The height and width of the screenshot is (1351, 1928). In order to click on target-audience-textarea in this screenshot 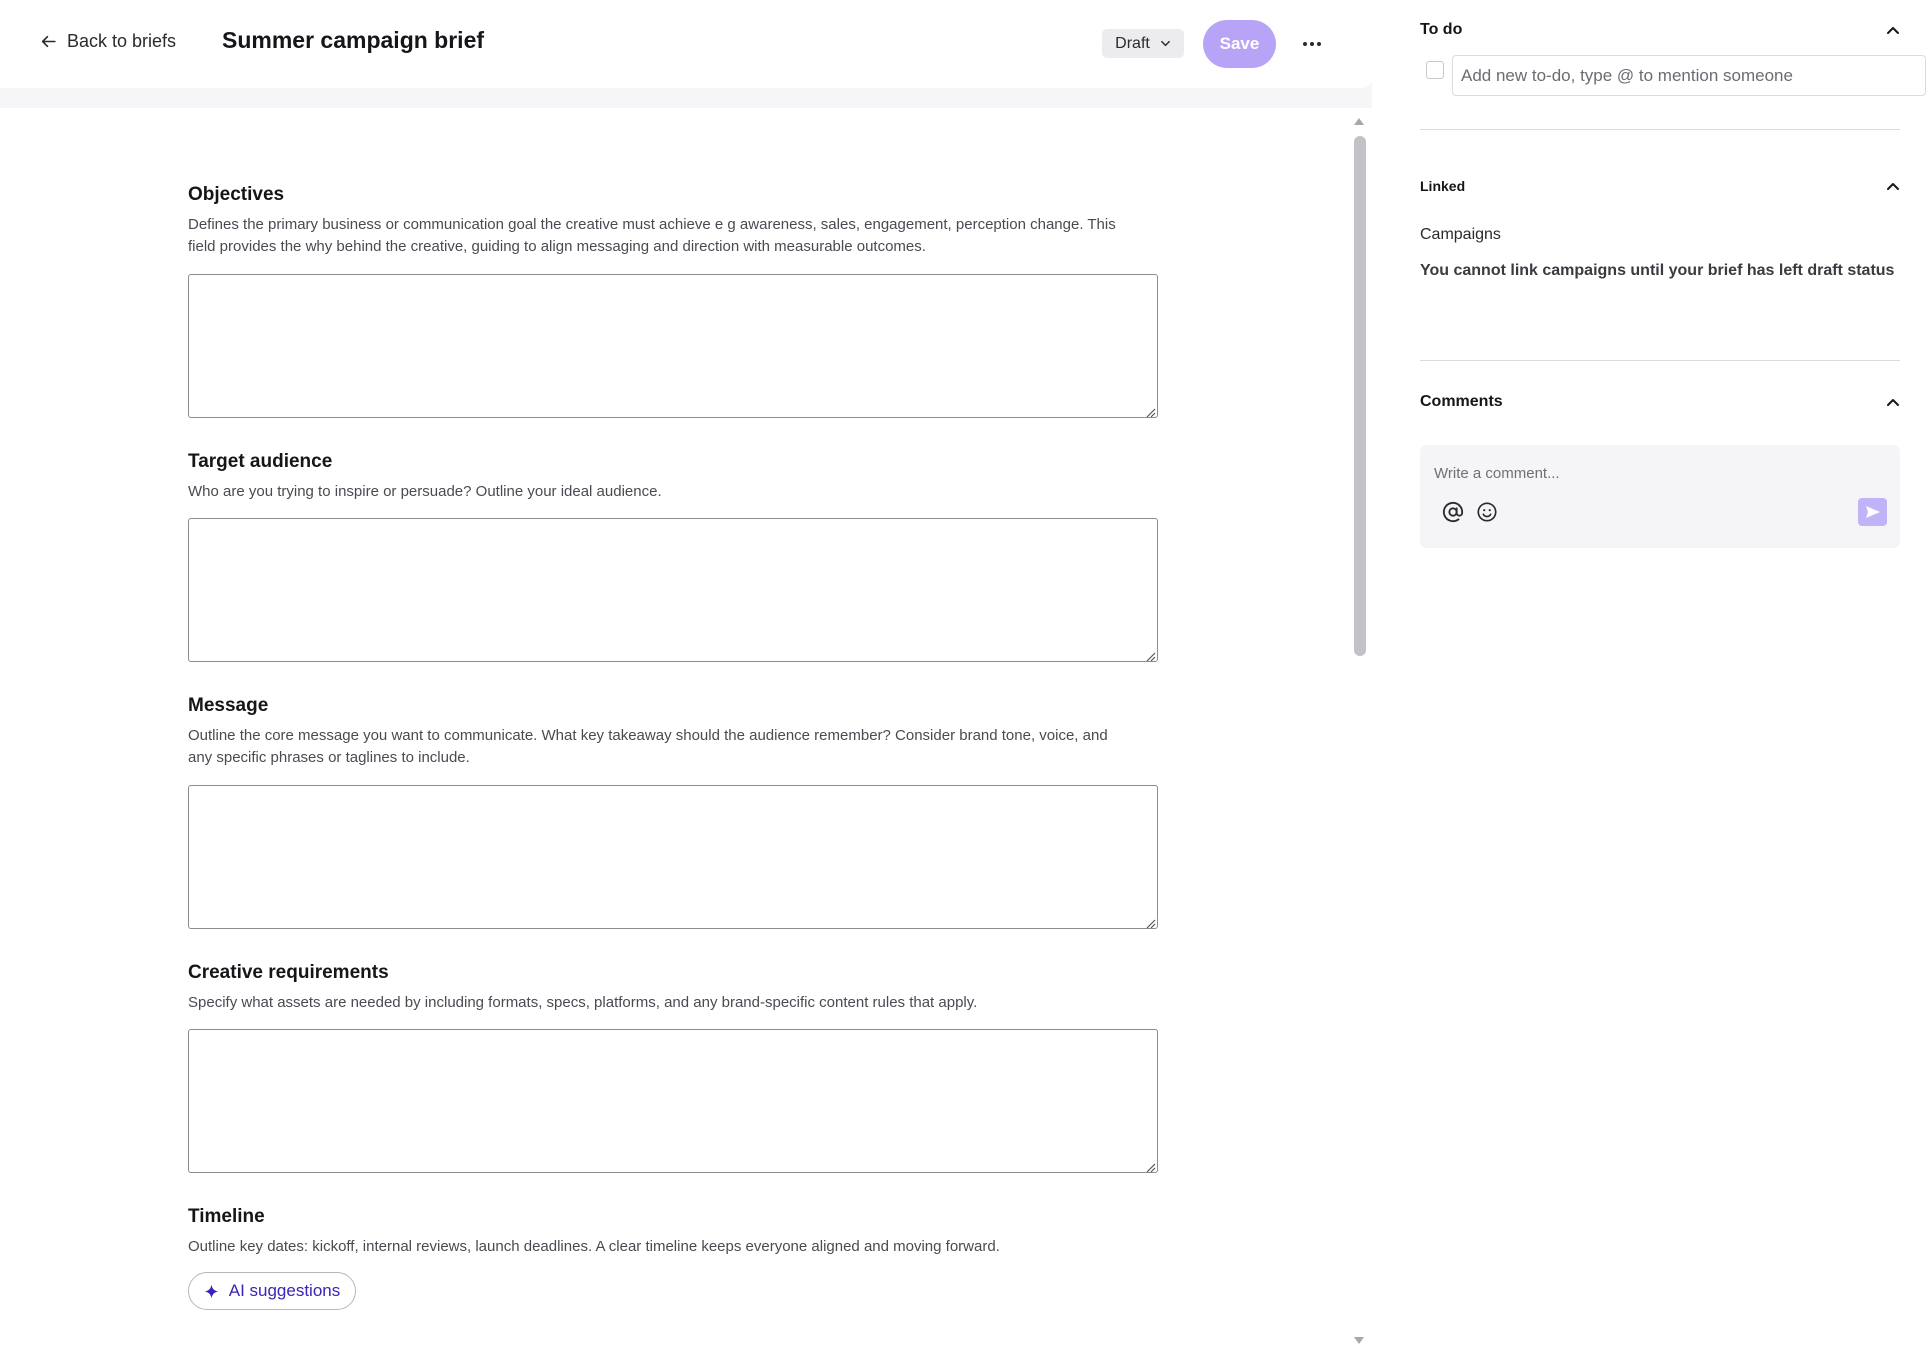, I will do `click(673, 590)`.